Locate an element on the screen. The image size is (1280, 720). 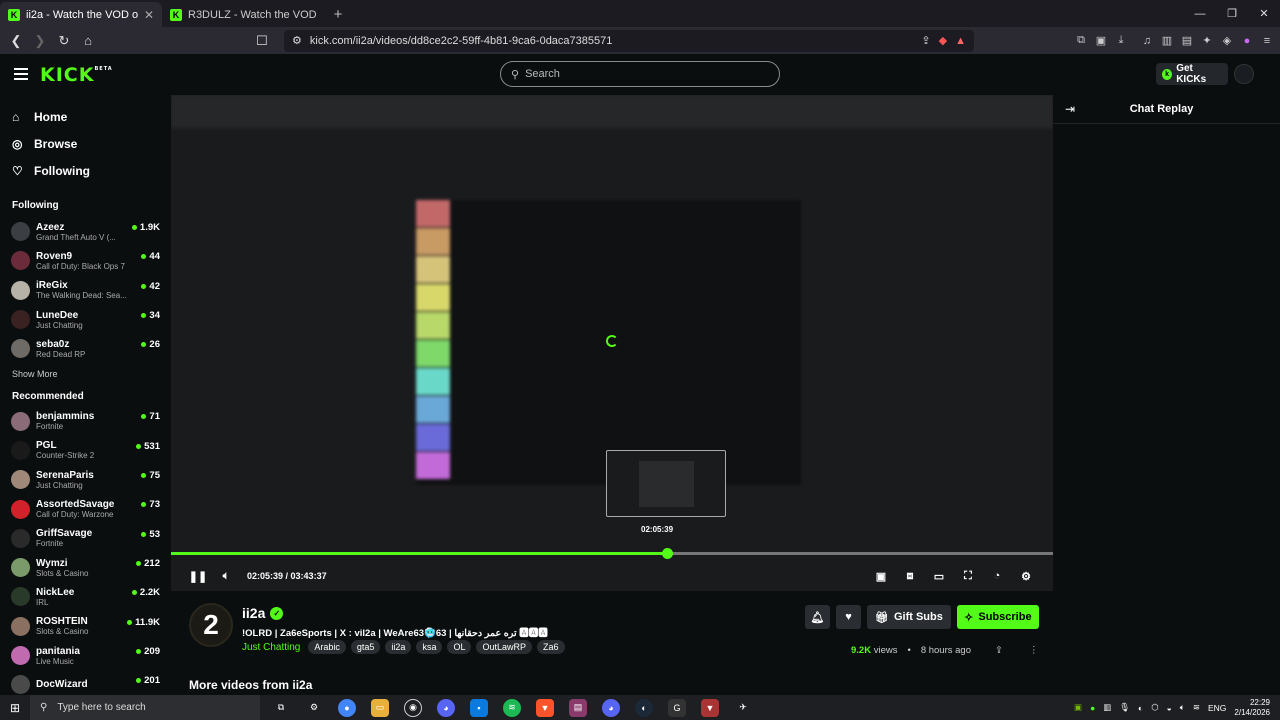
settings-gear-icon: ⚙ is located at coordinates (1026, 576).